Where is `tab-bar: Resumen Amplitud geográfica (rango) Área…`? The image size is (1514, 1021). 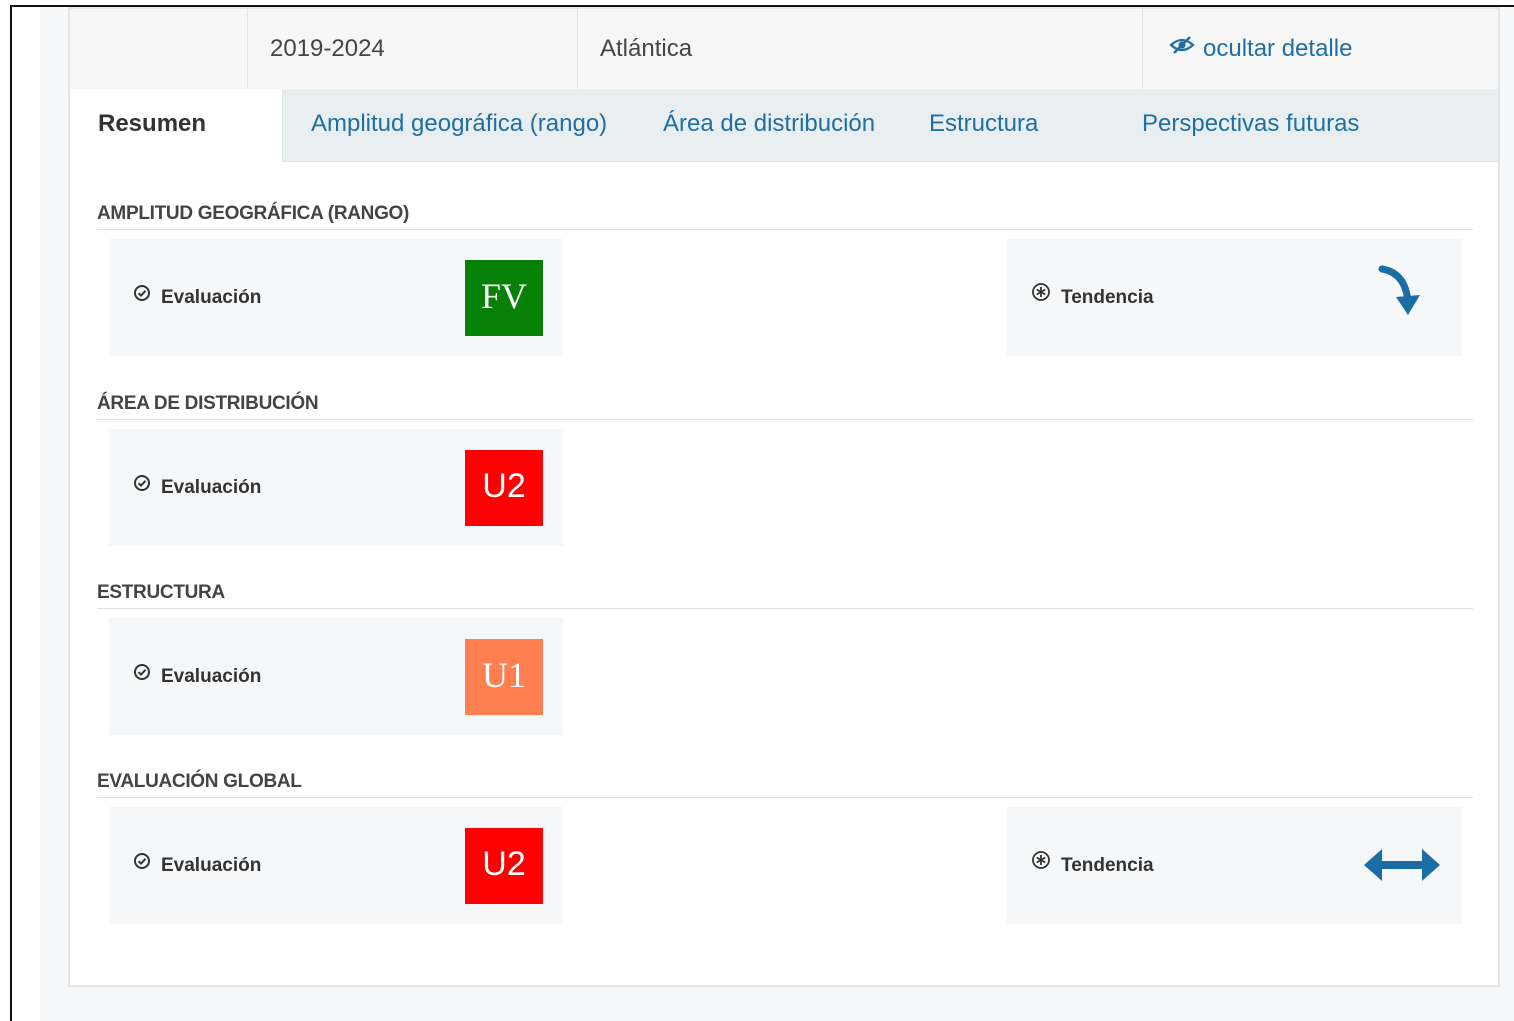
tab-bar: Resumen Amplitud geográfica (rango) Área… is located at coordinates (784, 125).